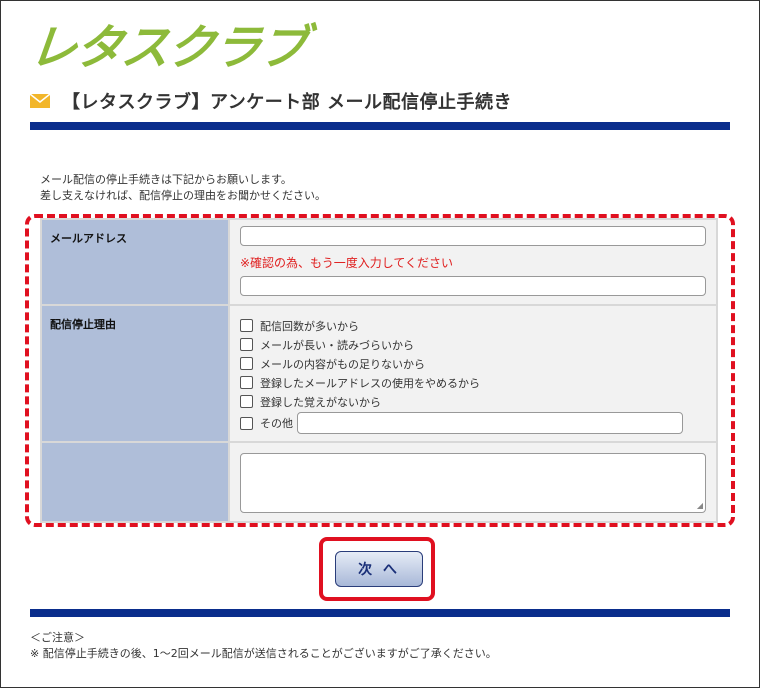 This screenshot has width=760, height=688. What do you see at coordinates (380, 126) in the screenshot?
I see `header-divider` at bounding box center [380, 126].